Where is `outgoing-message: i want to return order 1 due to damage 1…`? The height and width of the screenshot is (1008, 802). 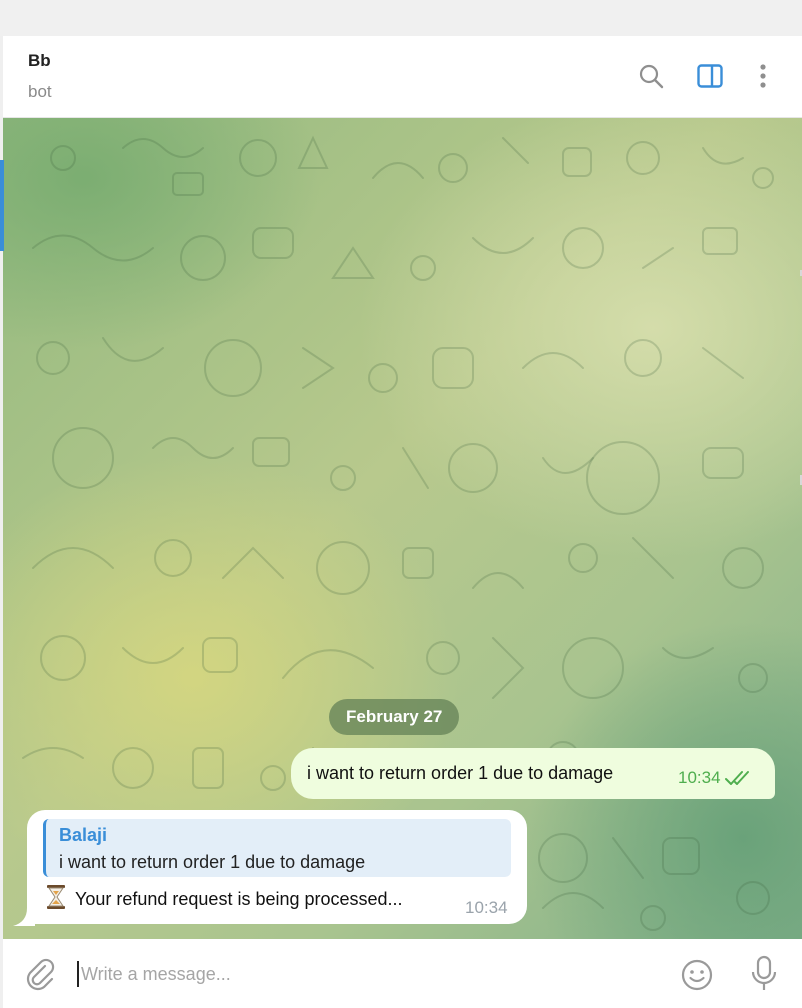
outgoing-message: i want to return order 1 due to damage 1… is located at coordinates (533, 773).